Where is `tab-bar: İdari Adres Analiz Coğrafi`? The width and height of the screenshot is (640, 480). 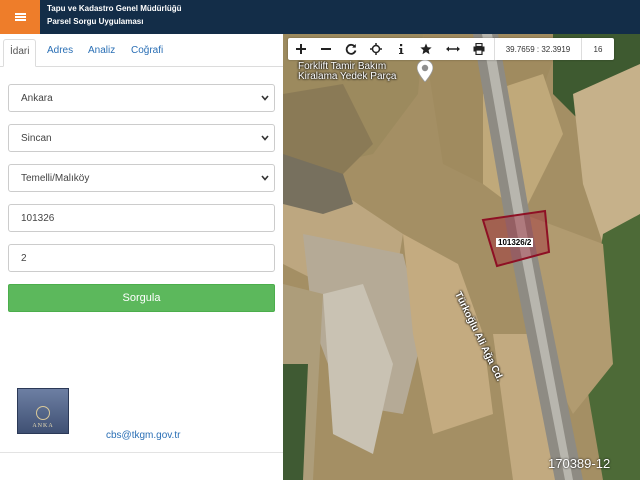 tab-bar: İdari Adres Analiz Coğrafi is located at coordinates (141, 50).